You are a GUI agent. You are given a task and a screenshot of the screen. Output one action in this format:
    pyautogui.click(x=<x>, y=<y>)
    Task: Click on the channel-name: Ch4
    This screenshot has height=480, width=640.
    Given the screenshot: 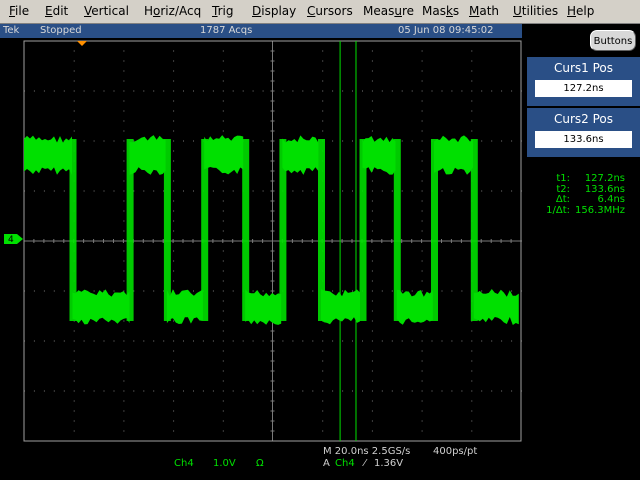 What is the action you would take?
    pyautogui.click(x=184, y=463)
    